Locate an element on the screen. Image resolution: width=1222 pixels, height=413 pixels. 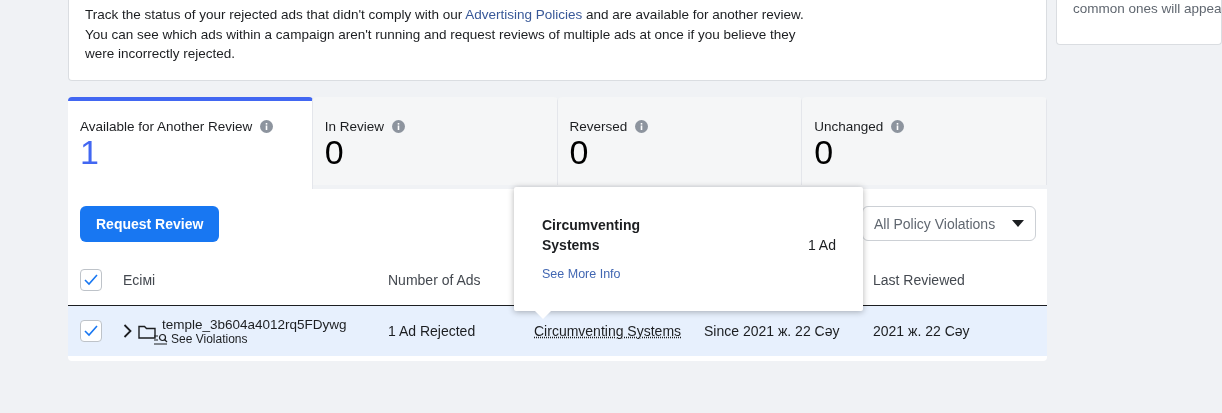
status-tab: Available for Another Review 1 is located at coordinates (190, 143).